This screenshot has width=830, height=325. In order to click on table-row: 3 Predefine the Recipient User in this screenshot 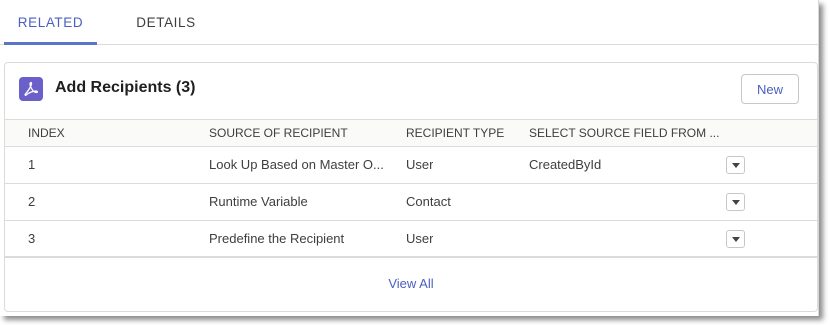, I will do `click(411, 239)`.